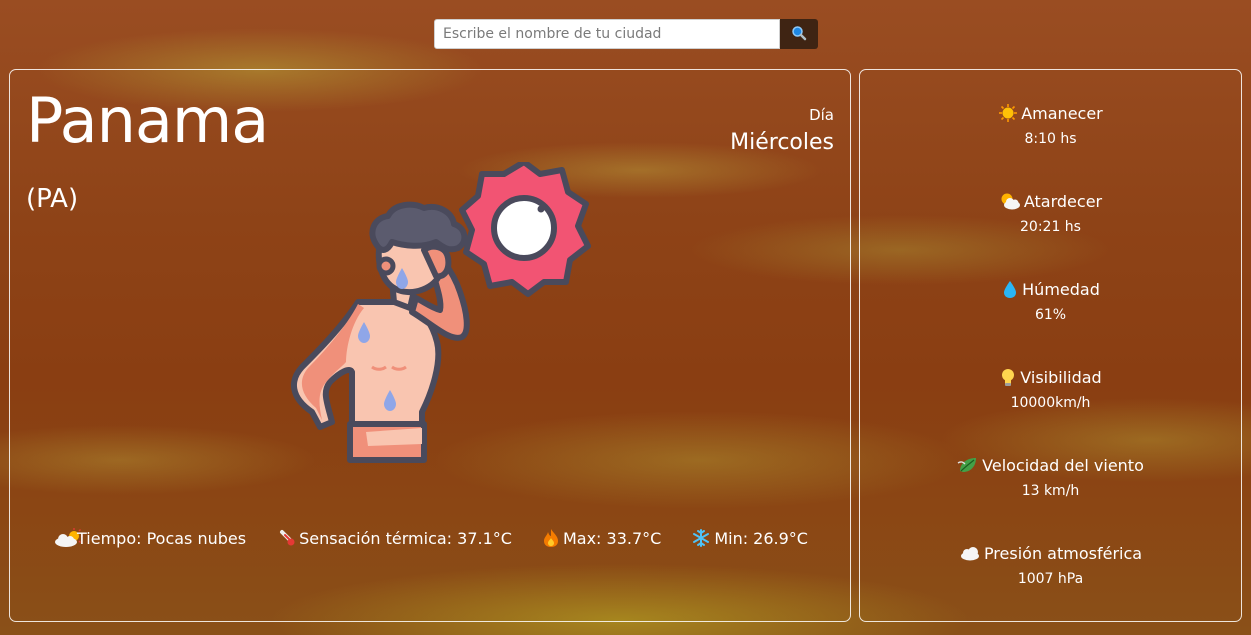  What do you see at coordinates (1061, 289) in the screenshot?
I see `detail-humedad-label: Húmedad` at bounding box center [1061, 289].